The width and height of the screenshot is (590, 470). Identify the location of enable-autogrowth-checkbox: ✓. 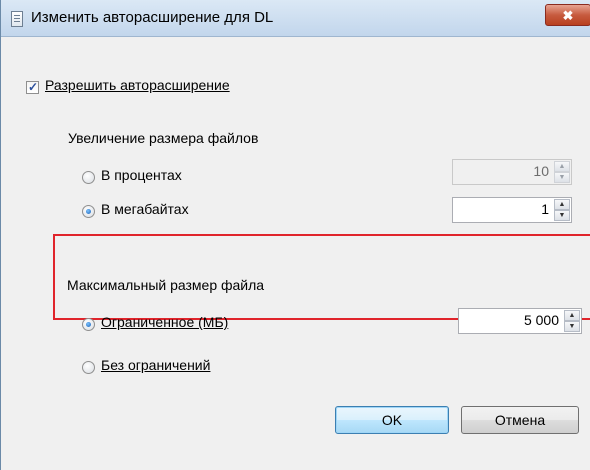
(32, 87).